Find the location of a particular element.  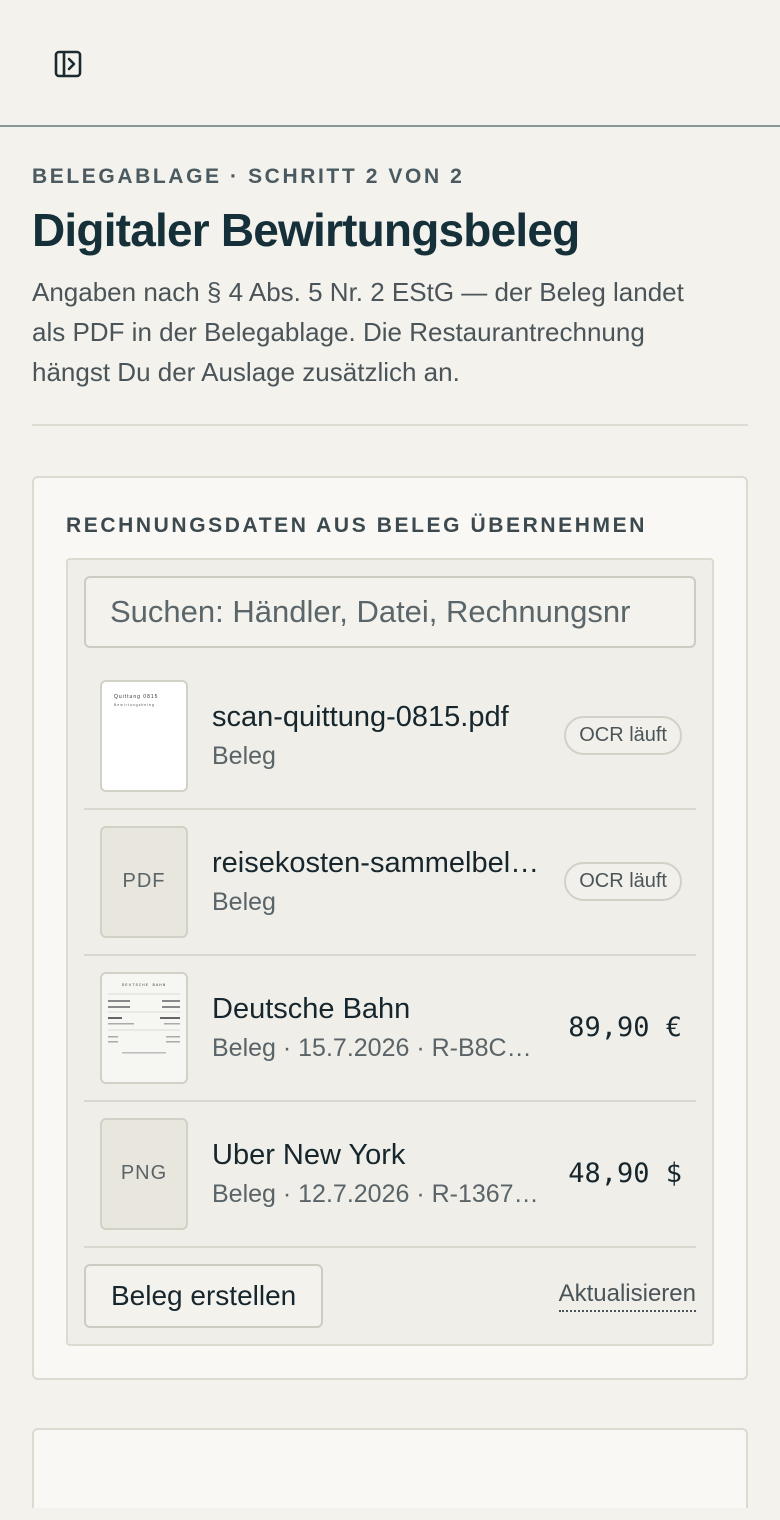

create-receipt-button: Beleg erstellen is located at coordinates (204, 1295).